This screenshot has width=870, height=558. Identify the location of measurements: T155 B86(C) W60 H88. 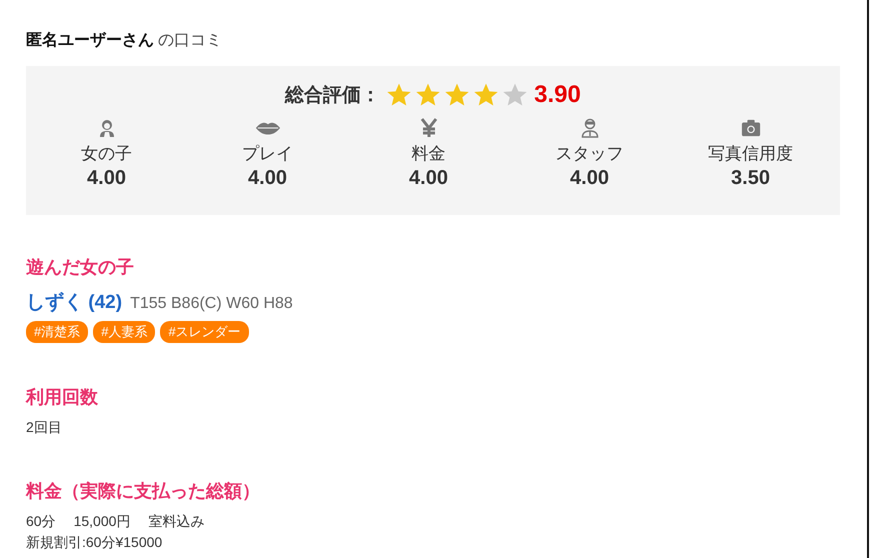
(211, 304).